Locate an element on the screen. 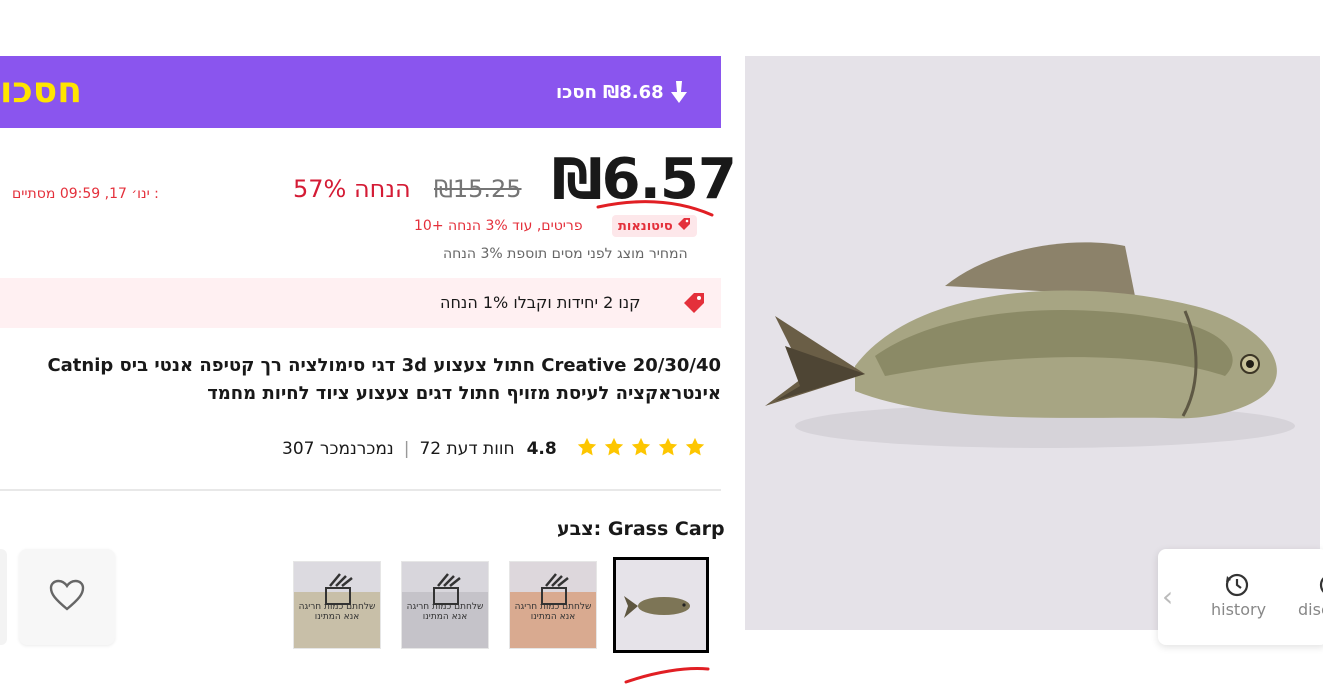 Image resolution: width=1323 pixels, height=690 pixels. left-edge-button is located at coordinates (3, 597).